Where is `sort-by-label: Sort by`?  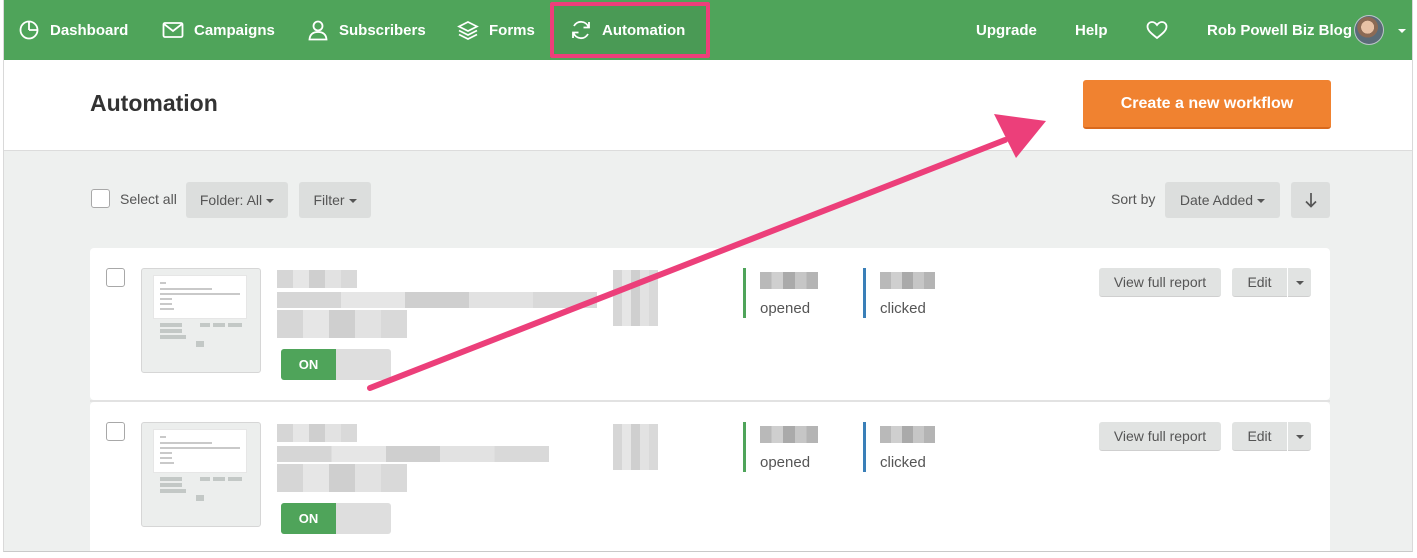
sort-by-label: Sort by is located at coordinates (1133, 199).